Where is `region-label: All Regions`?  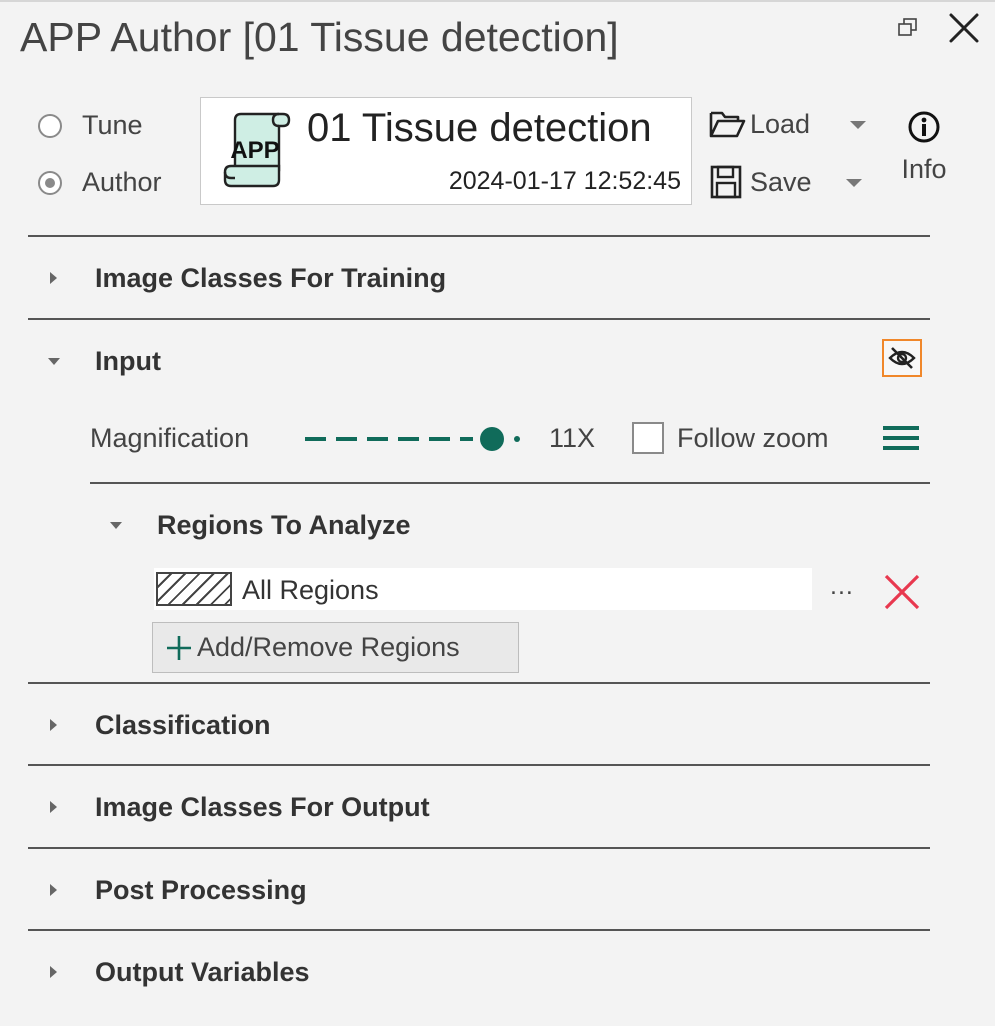
region-label: All Regions is located at coordinates (310, 590).